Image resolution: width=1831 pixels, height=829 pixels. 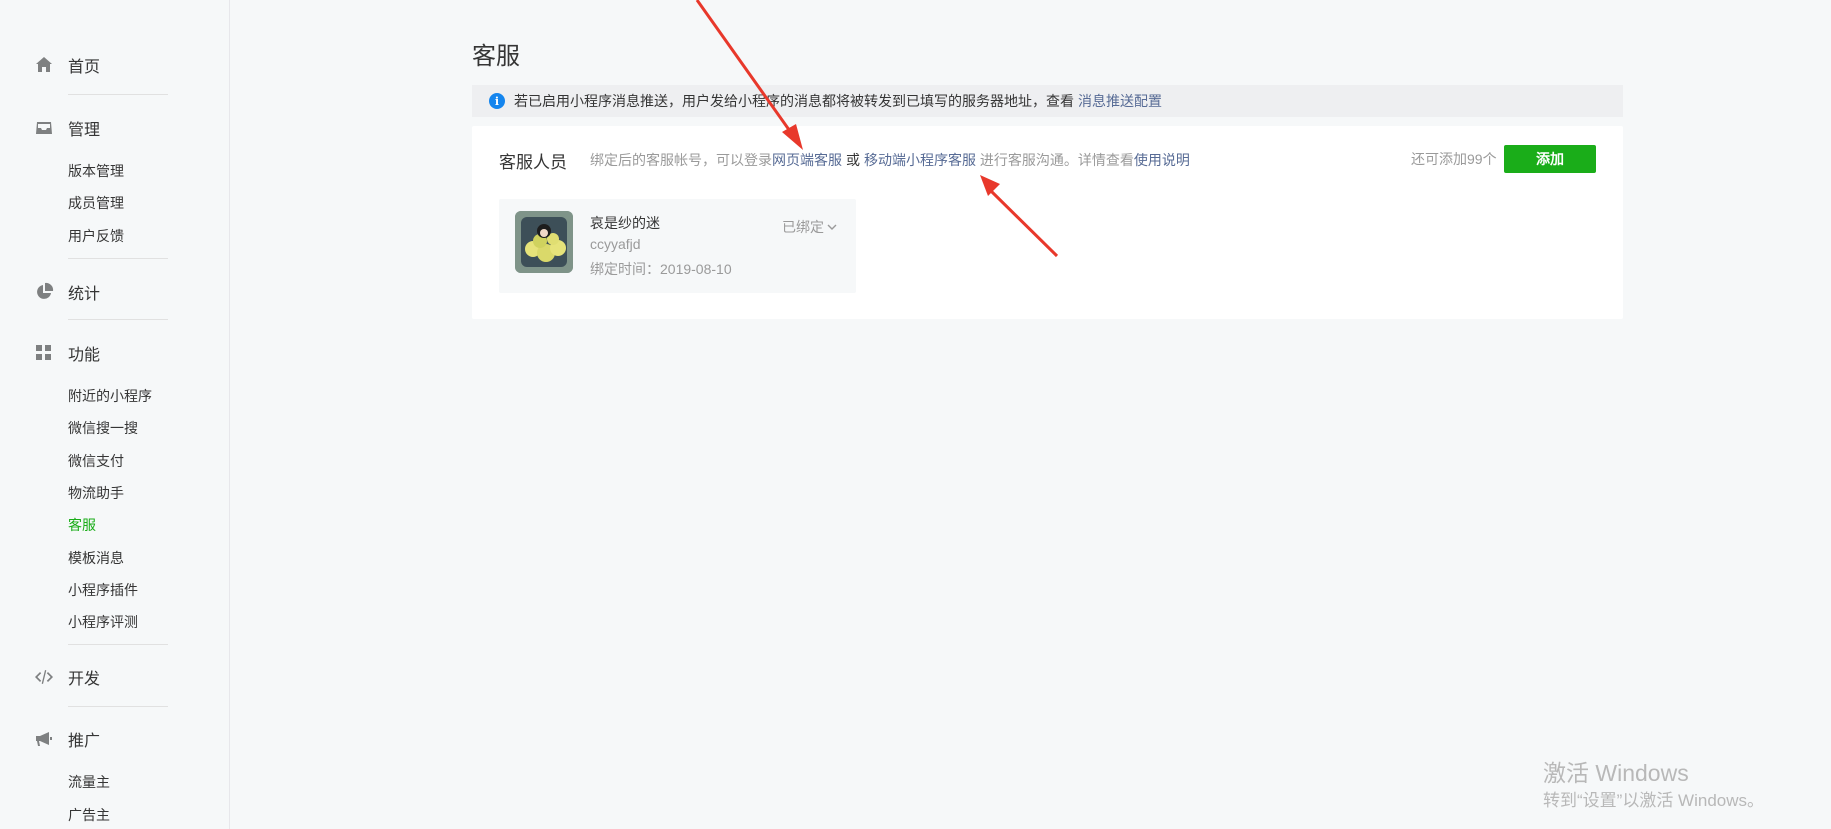 What do you see at coordinates (615, 244) in the screenshot?
I see `agent-account: ccyyafjd` at bounding box center [615, 244].